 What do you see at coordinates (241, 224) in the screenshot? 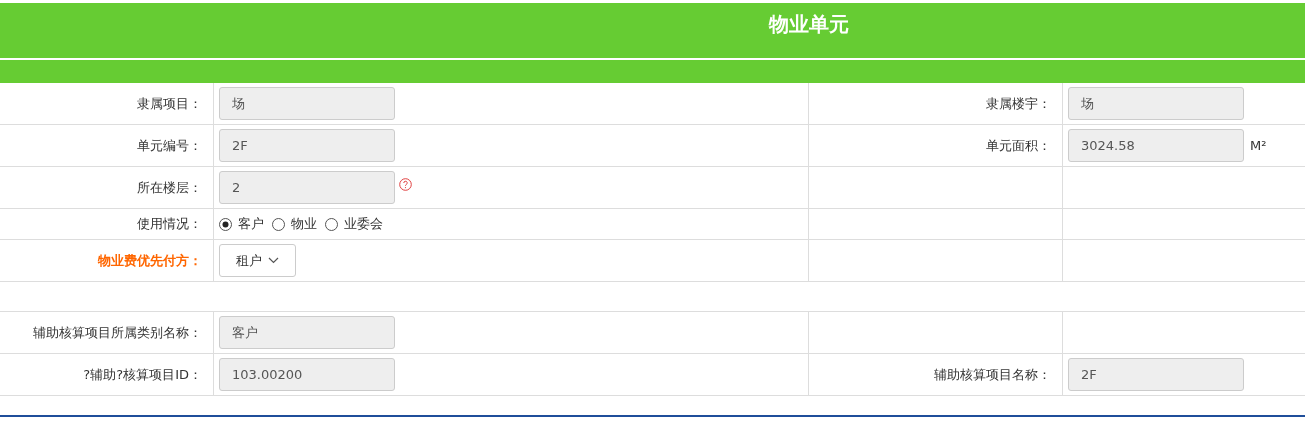
I see `radio-option: 客户` at bounding box center [241, 224].